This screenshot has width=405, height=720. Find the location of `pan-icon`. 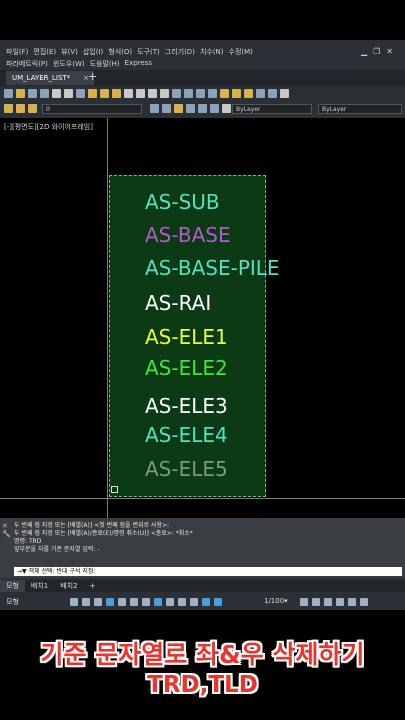

pan-icon is located at coordinates (176, 93).